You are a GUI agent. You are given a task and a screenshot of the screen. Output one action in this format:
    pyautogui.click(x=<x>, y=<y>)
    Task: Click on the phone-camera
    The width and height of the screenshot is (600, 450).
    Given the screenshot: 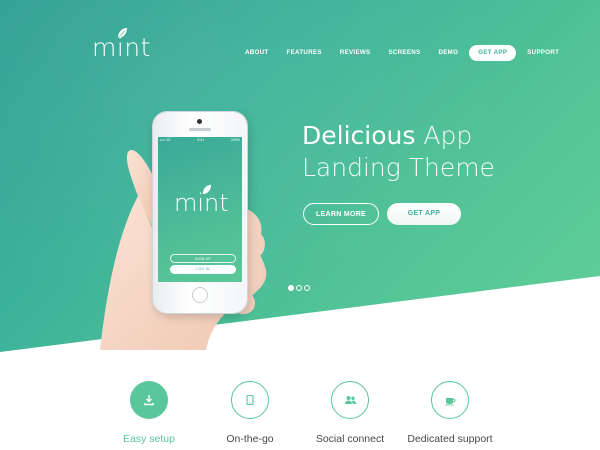 What is the action you would take?
    pyautogui.click(x=199, y=121)
    